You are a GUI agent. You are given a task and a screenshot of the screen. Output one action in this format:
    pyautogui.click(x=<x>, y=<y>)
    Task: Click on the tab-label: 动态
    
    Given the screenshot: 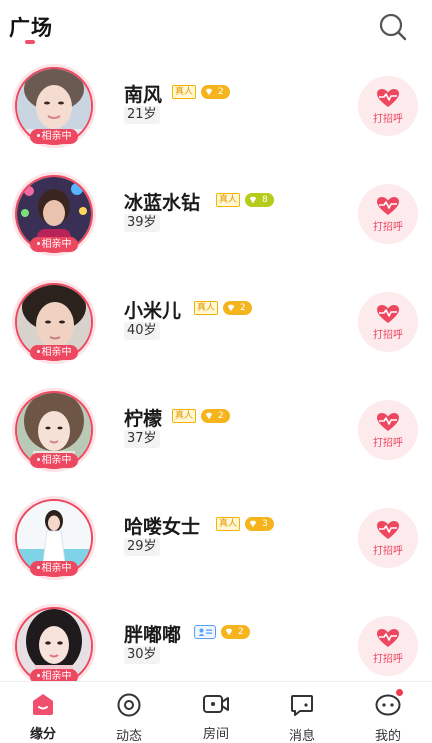 What is the action you would take?
    pyautogui.click(x=128, y=736)
    